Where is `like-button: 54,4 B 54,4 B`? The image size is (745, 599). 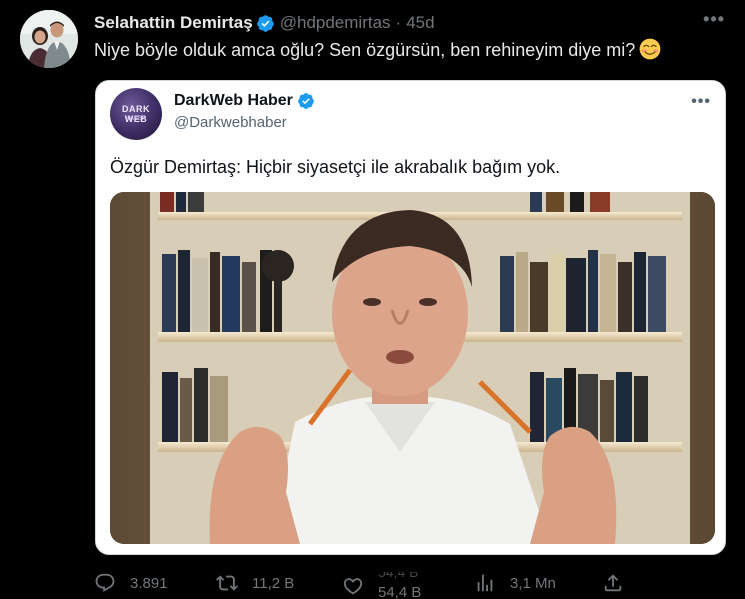
like-button: 54,4 B 54,4 B is located at coordinates (386, 585).